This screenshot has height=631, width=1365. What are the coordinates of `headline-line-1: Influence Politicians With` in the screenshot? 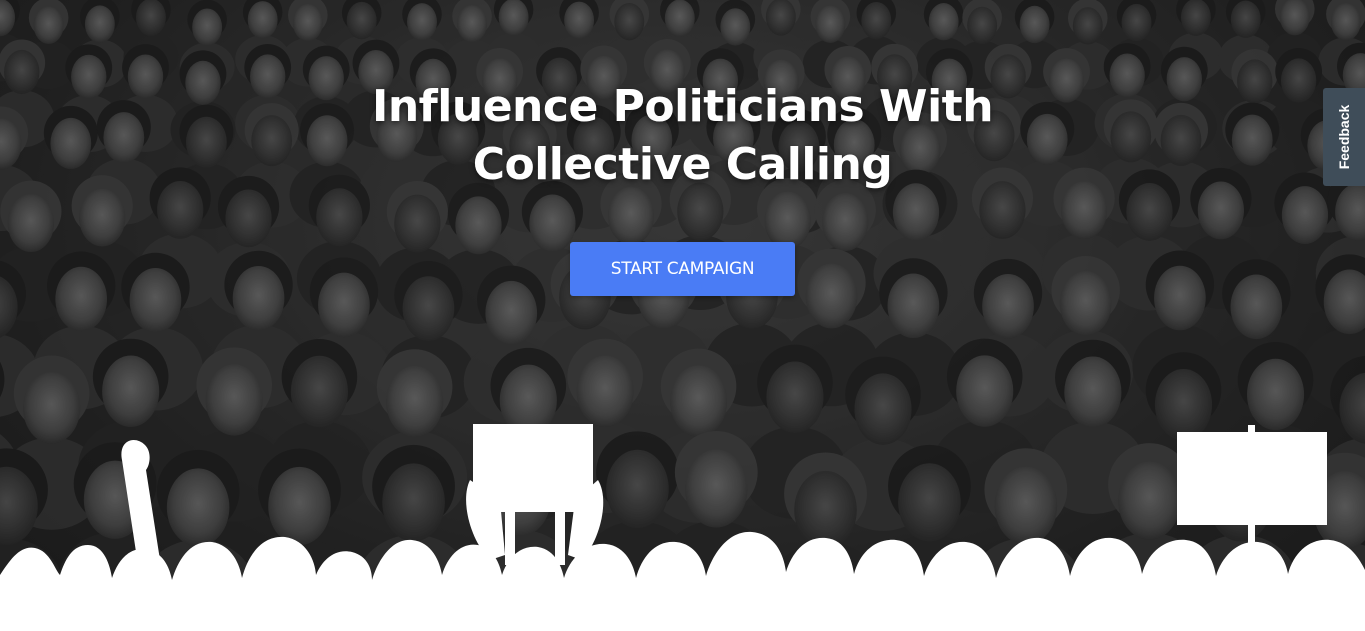 It's located at (682, 106).